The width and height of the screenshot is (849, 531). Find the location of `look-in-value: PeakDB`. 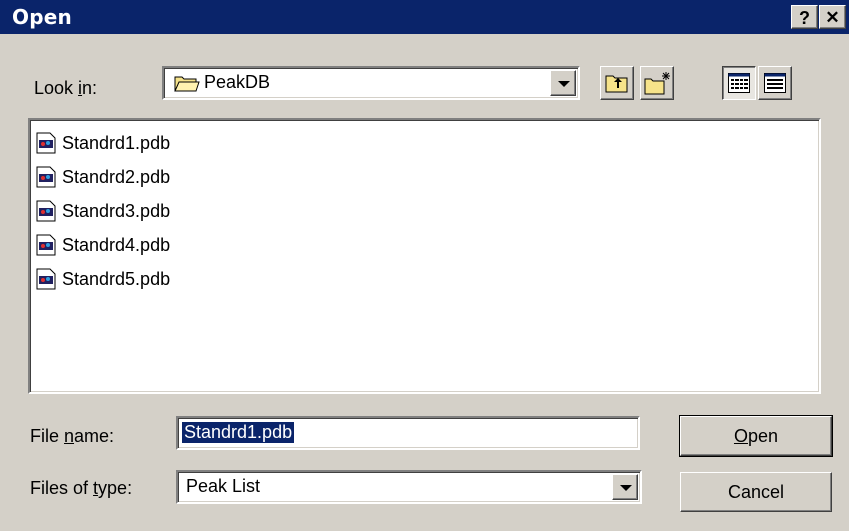

look-in-value: PeakDB is located at coordinates (237, 82).